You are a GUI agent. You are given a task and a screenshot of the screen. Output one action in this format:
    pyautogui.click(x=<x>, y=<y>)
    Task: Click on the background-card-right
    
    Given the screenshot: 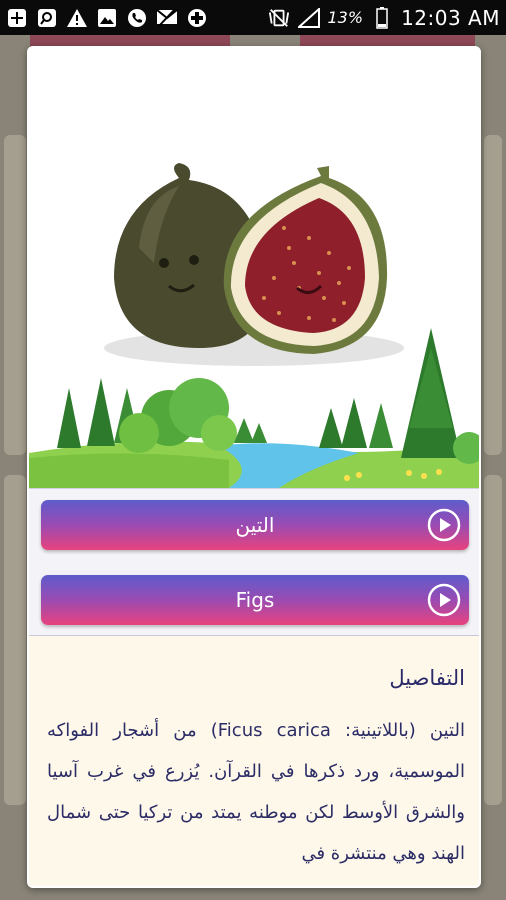 What is the action you would take?
    pyautogui.click(x=493, y=295)
    